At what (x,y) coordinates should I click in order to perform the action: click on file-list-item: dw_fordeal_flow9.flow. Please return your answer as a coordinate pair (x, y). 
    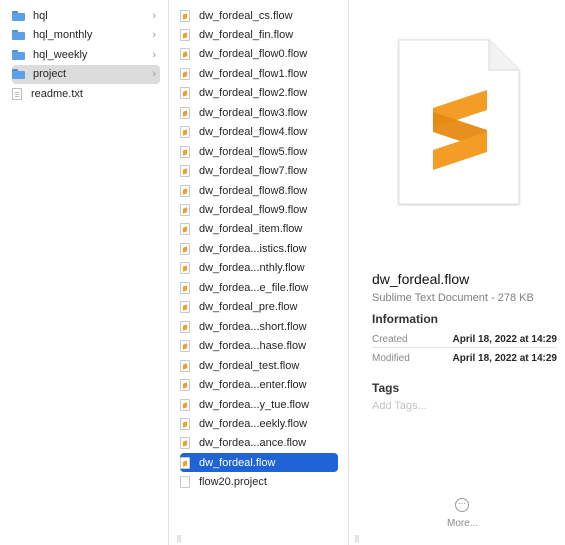
    Looking at the image, I should click on (259, 210).